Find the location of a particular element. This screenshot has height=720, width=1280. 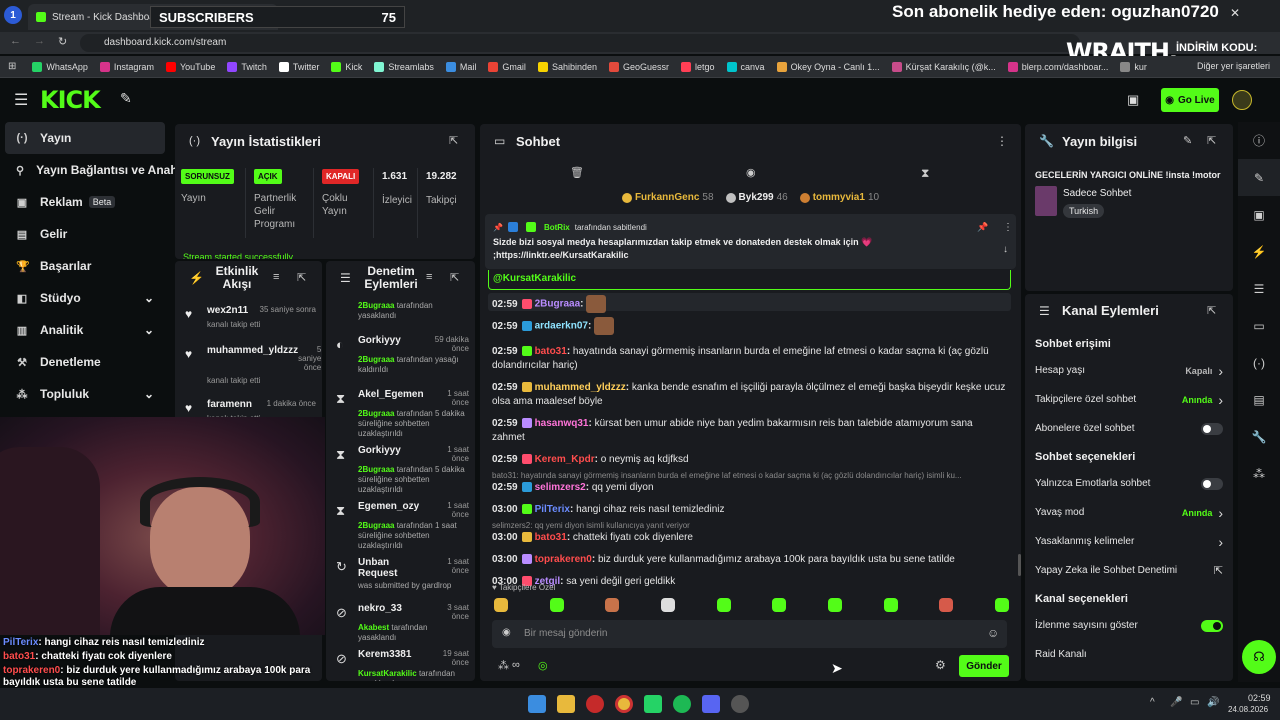

collapse-icon: ↓ is located at coordinates (1005, 249).